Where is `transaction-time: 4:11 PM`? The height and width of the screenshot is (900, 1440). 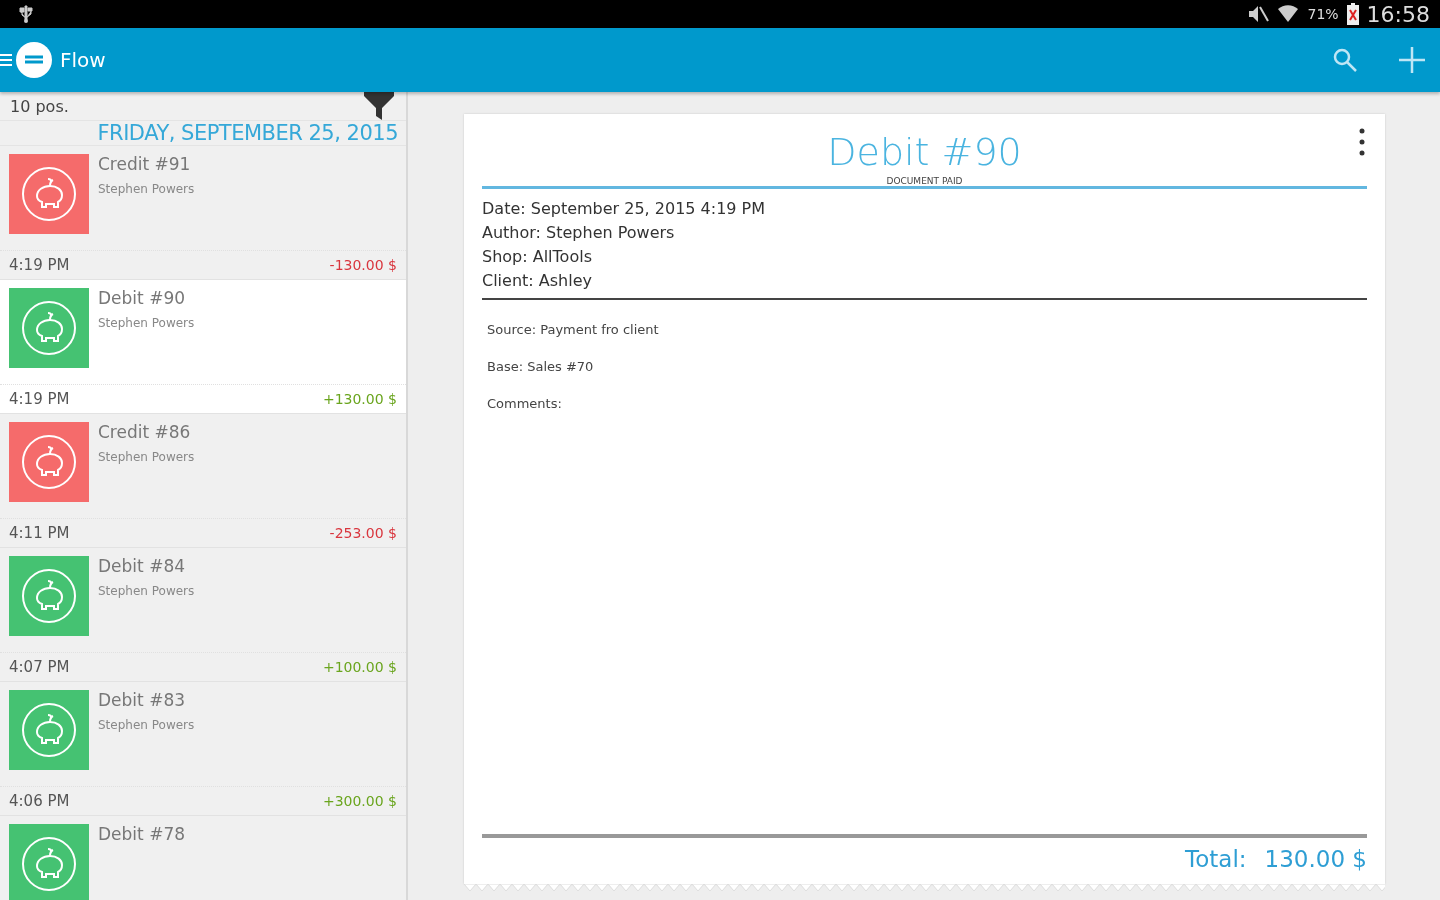 transaction-time: 4:11 PM is located at coordinates (39, 533).